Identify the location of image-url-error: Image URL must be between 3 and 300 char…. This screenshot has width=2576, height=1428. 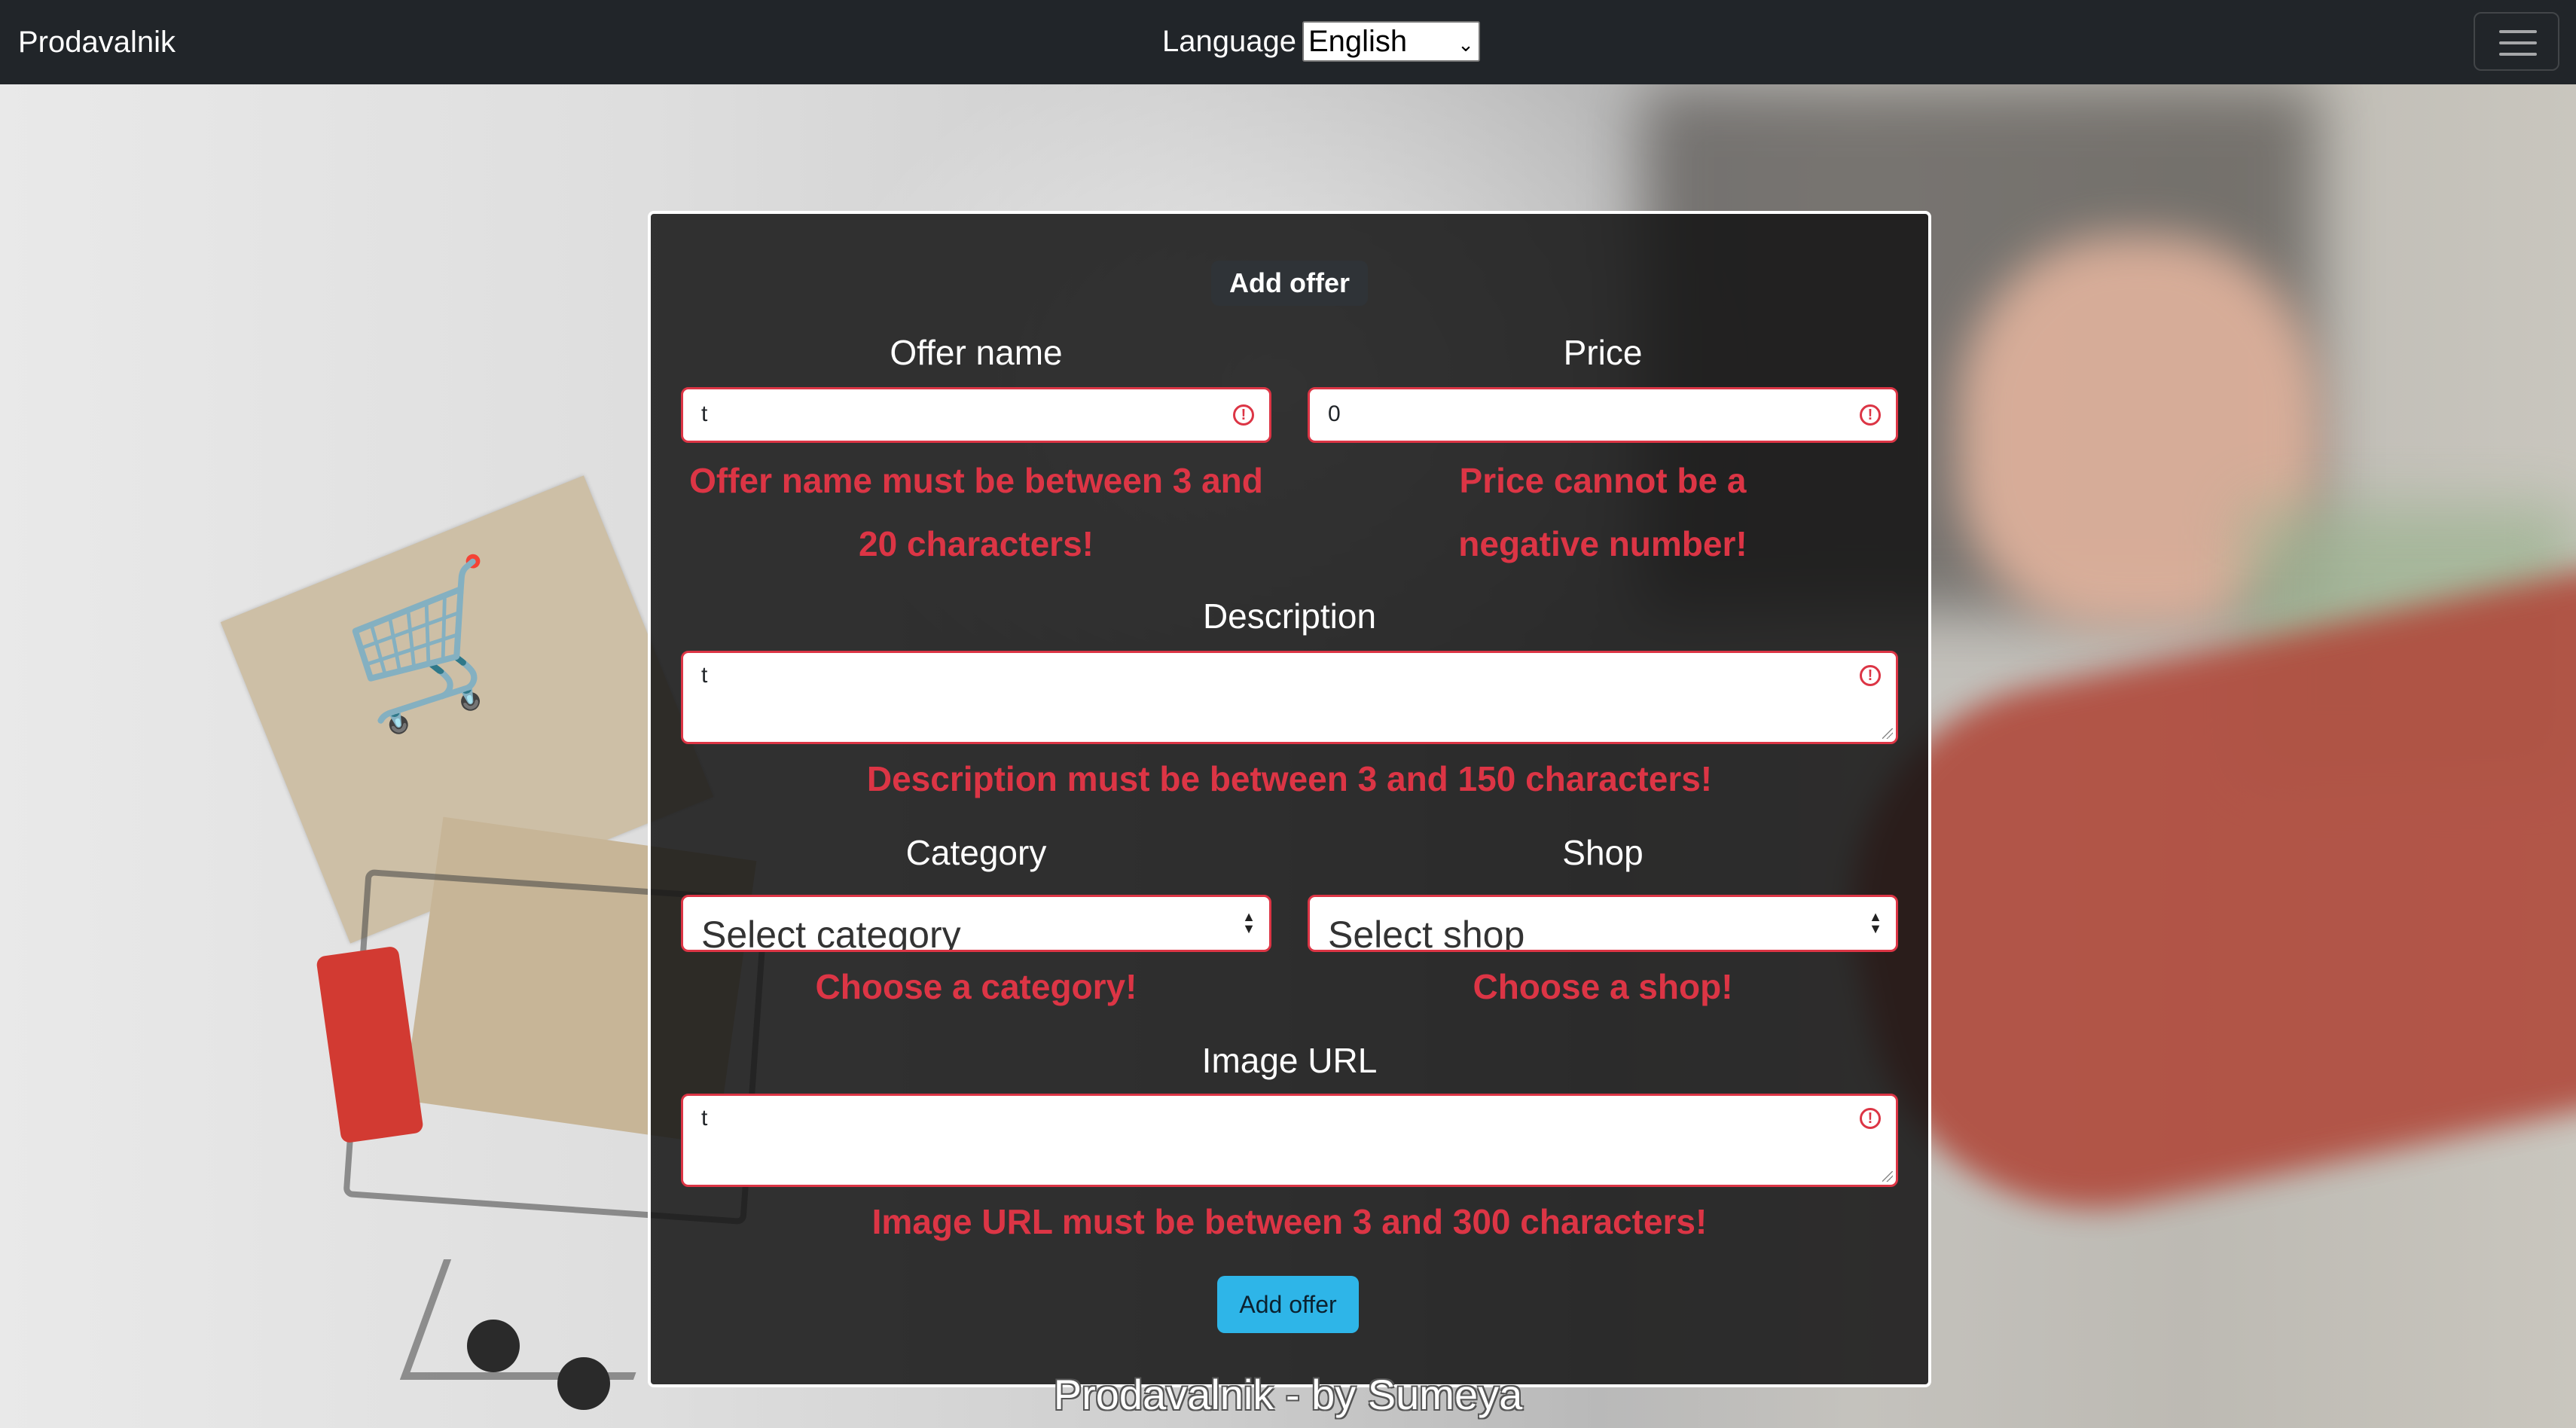
(1290, 1221).